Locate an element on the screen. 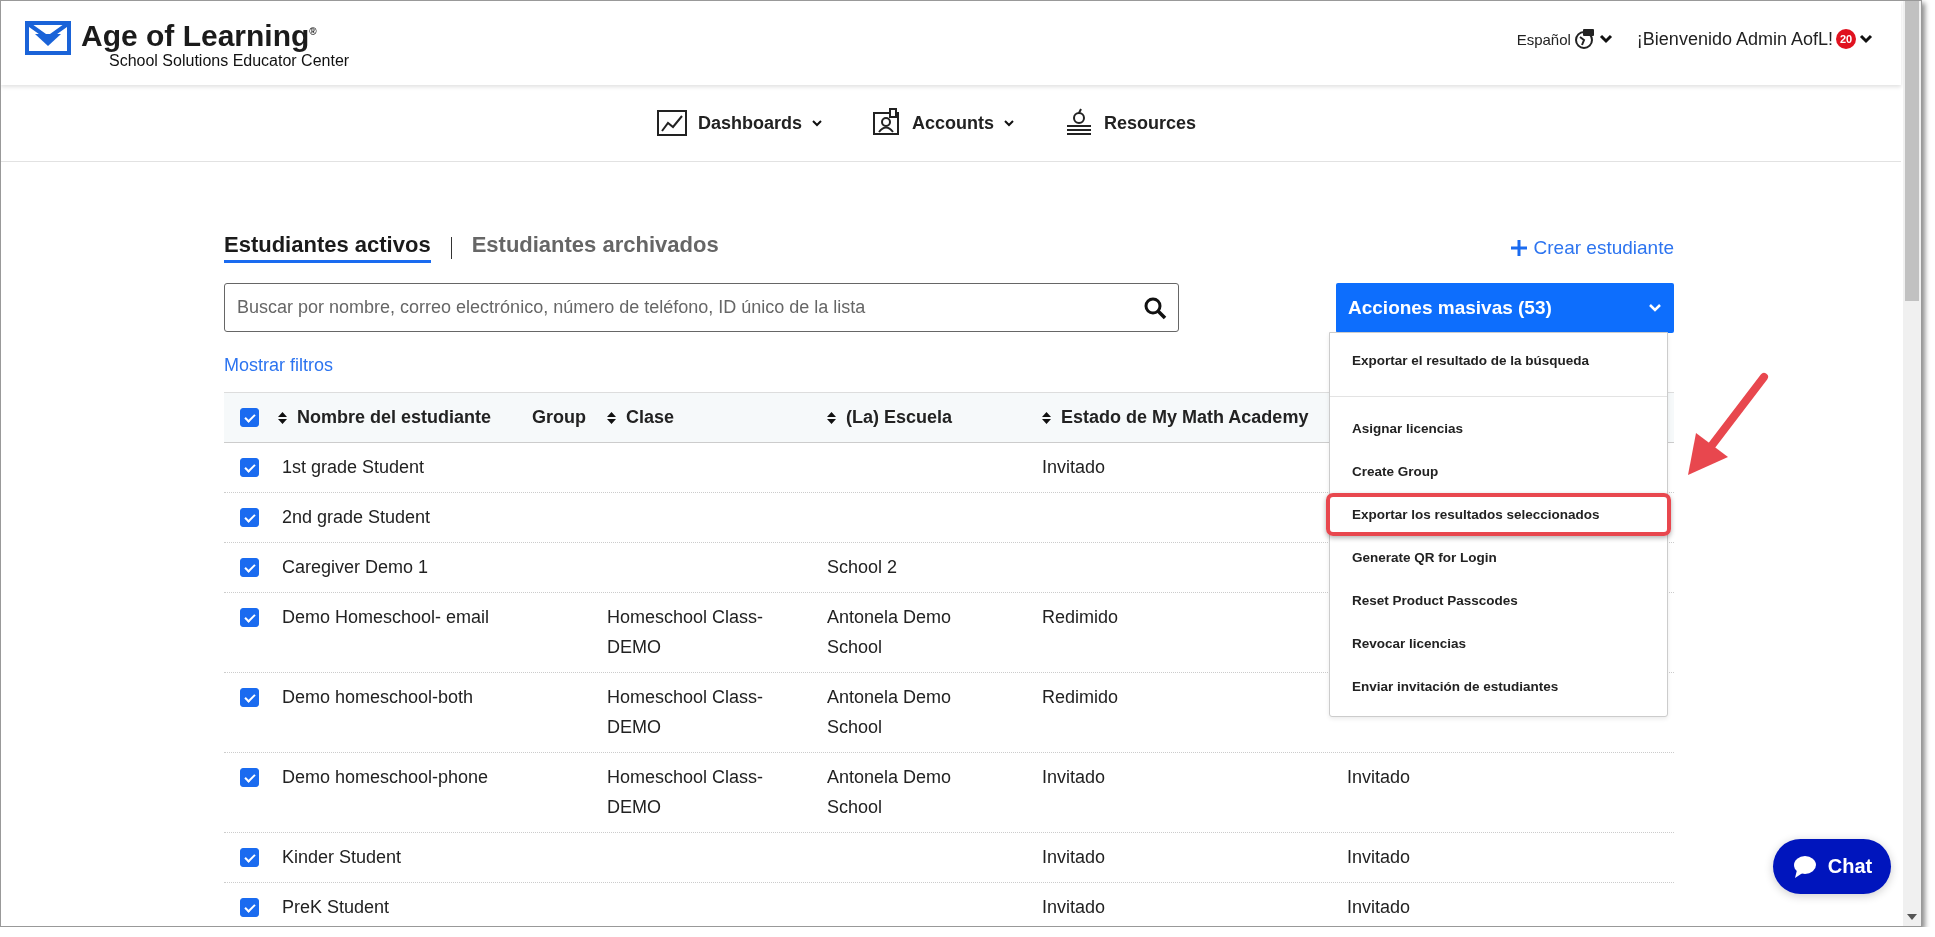 Image resolution: width=1935 pixels, height=937 pixels. column-header: Nombre del estudiante is located at coordinates (385, 417).